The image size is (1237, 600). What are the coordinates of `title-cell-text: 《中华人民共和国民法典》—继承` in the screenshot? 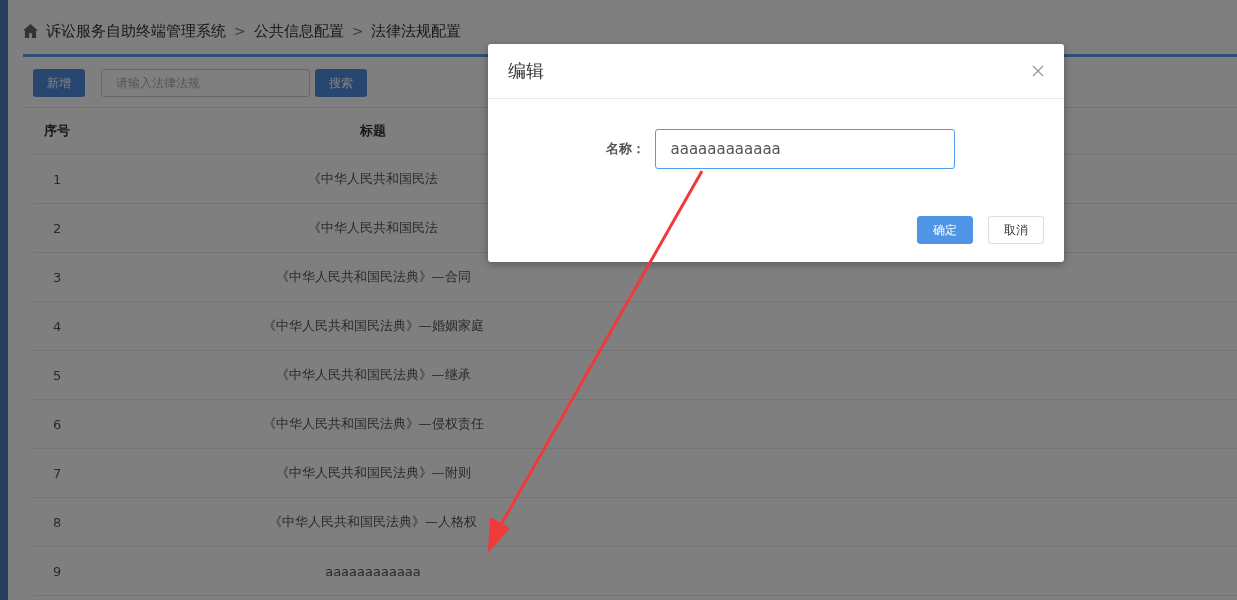 It's located at (373, 375).